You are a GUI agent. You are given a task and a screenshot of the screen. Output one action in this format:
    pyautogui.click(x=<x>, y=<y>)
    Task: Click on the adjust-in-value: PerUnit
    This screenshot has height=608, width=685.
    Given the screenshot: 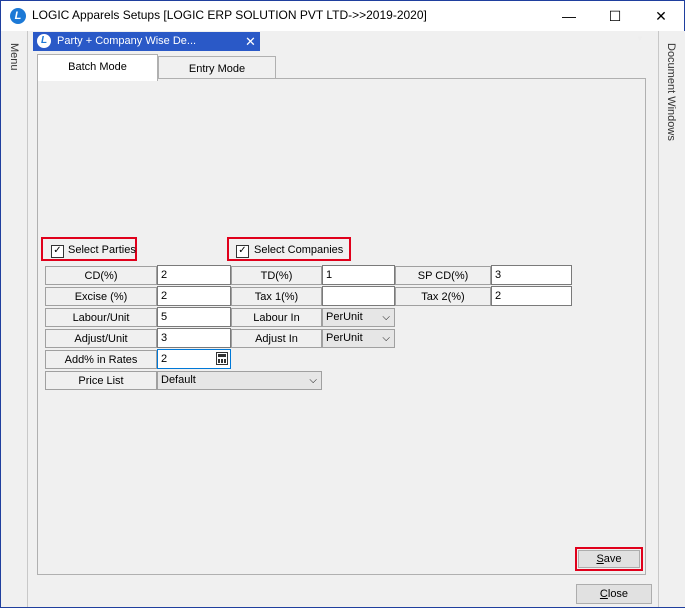 What is the action you would take?
    pyautogui.click(x=344, y=338)
    